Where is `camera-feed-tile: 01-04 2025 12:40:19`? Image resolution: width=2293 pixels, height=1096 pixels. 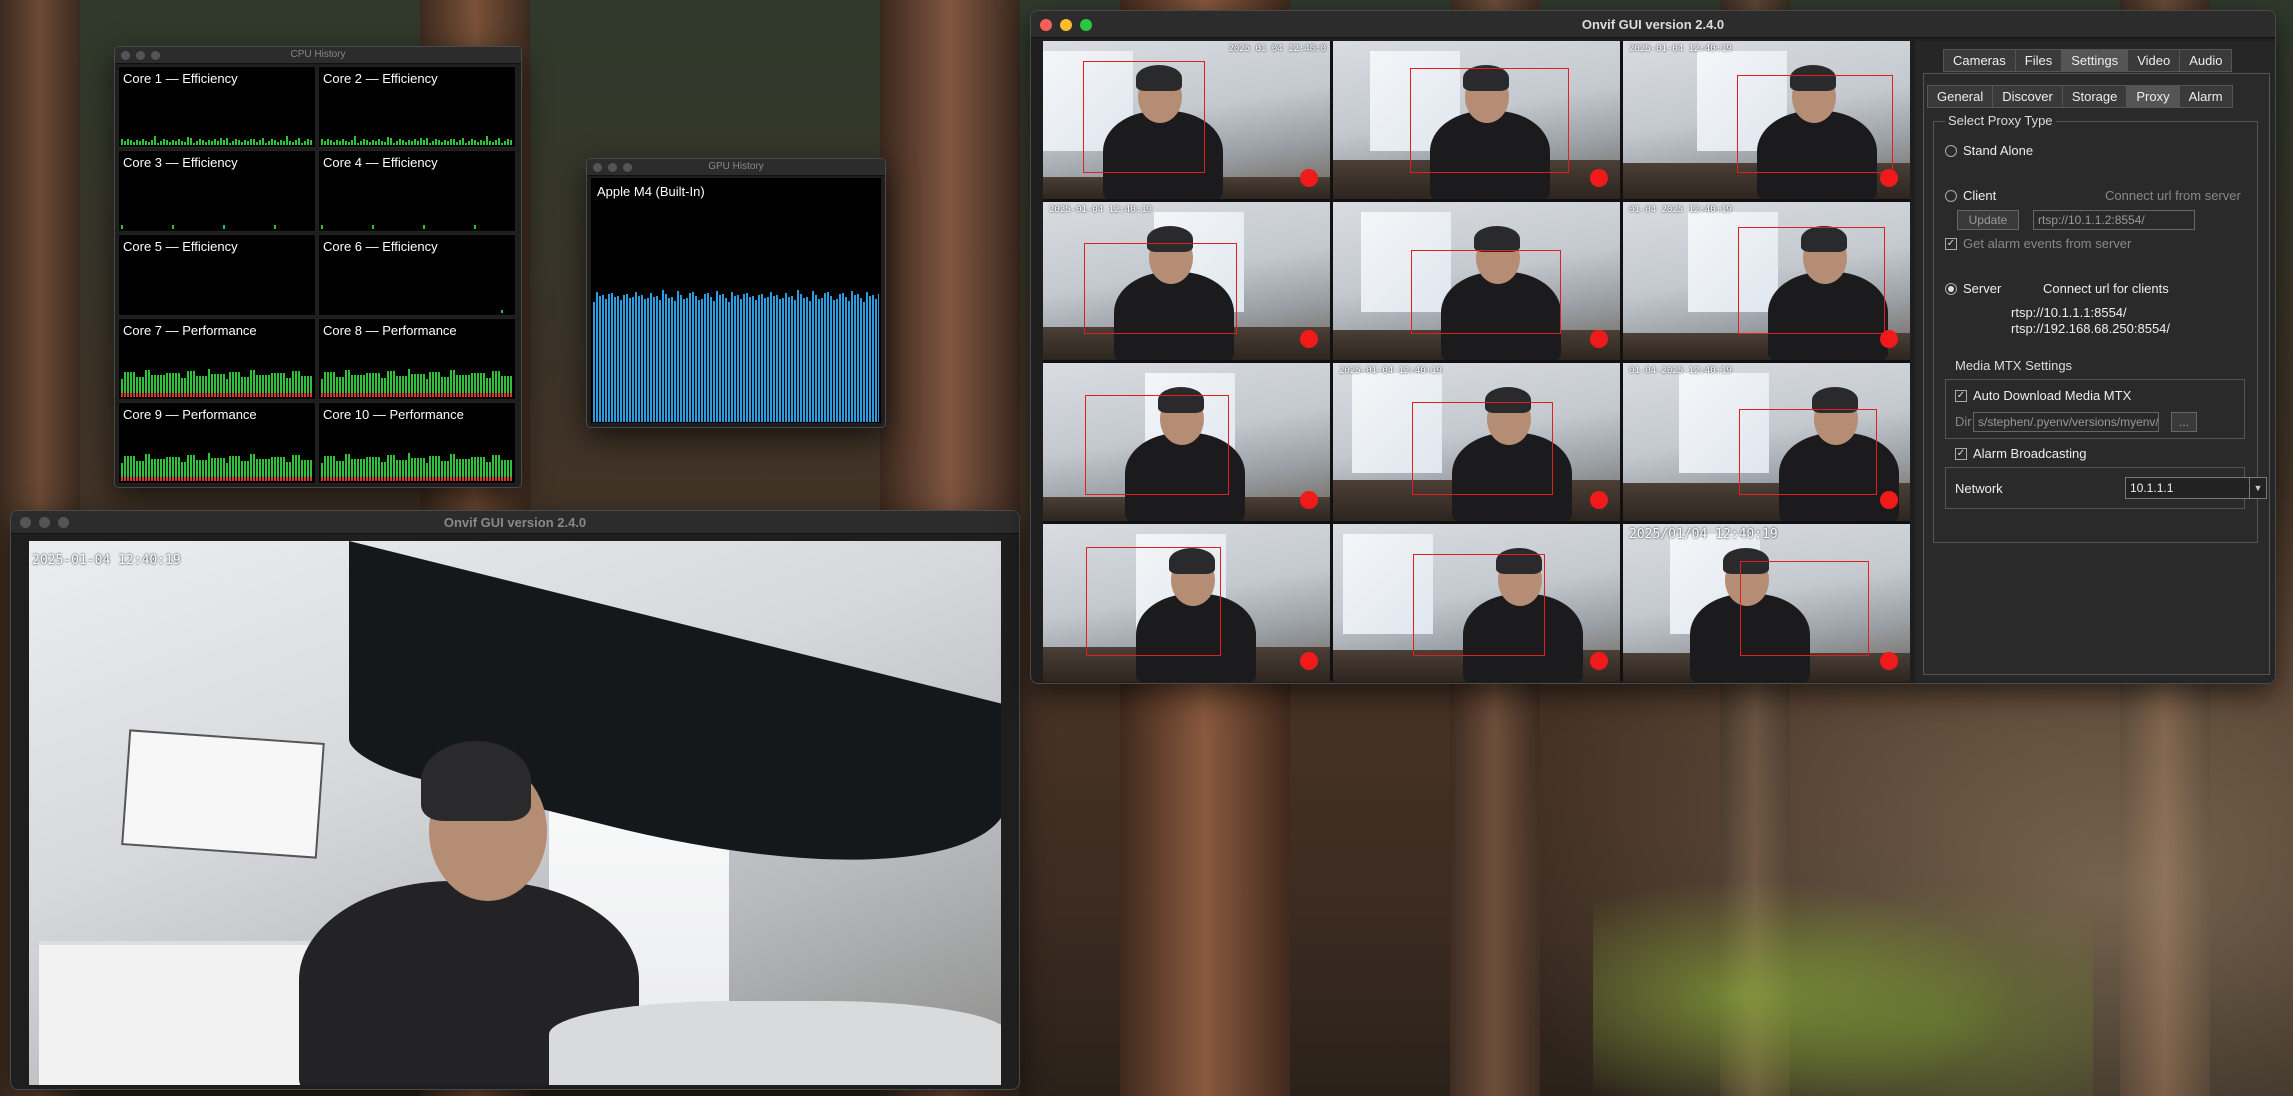 camera-feed-tile: 01-04 2025 12:40:19 is located at coordinates (1766, 281).